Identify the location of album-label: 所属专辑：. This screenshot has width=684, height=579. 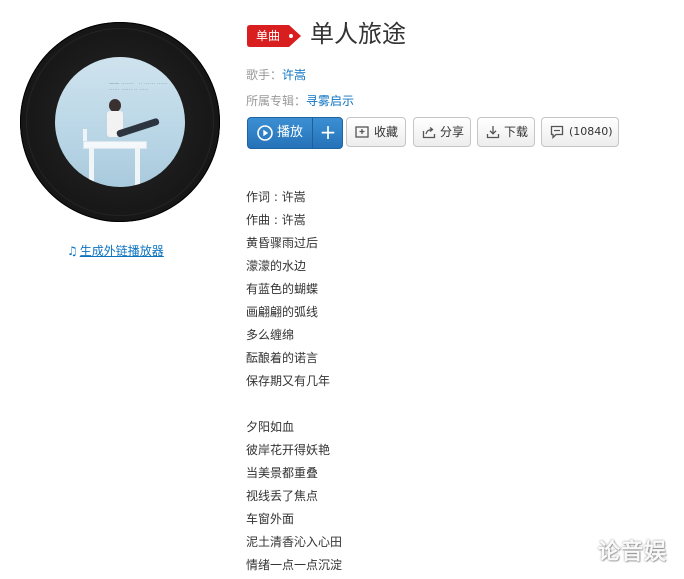
(276, 101).